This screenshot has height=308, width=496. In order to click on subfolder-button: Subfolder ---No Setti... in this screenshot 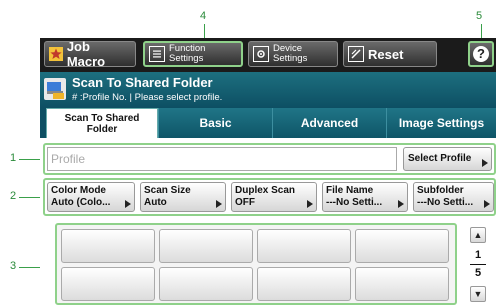, I will do `click(453, 197)`.